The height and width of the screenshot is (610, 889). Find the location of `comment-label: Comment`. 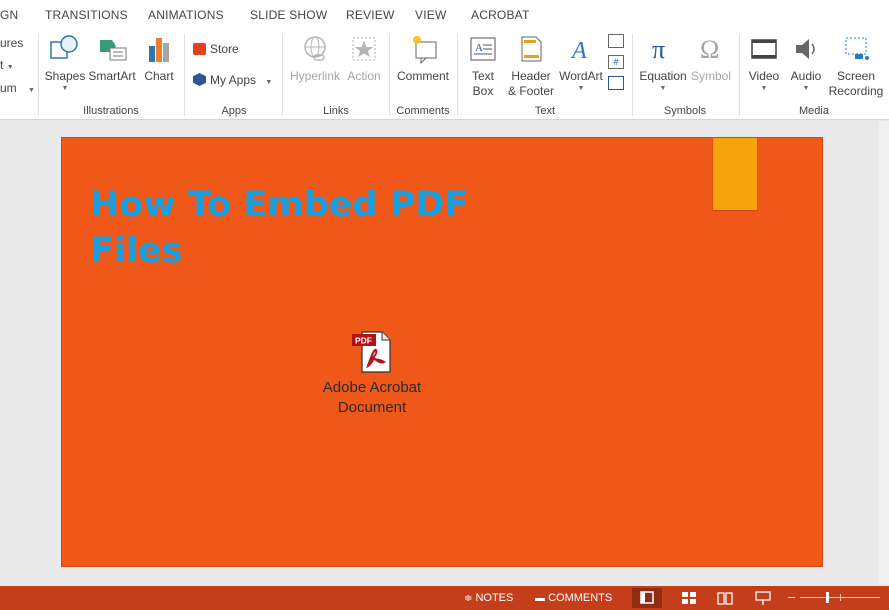

comment-label: Comment is located at coordinates (422, 76).